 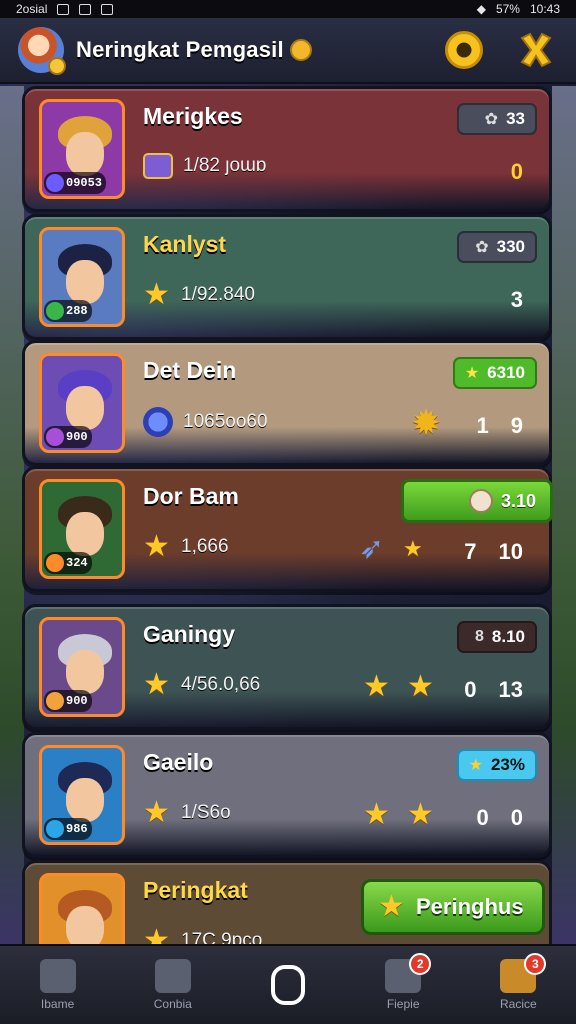 What do you see at coordinates (536, 50) in the screenshot?
I see `close-button` at bounding box center [536, 50].